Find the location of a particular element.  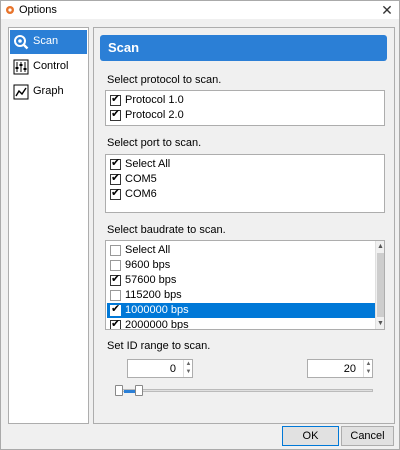

scan-icon is located at coordinates (21, 42).